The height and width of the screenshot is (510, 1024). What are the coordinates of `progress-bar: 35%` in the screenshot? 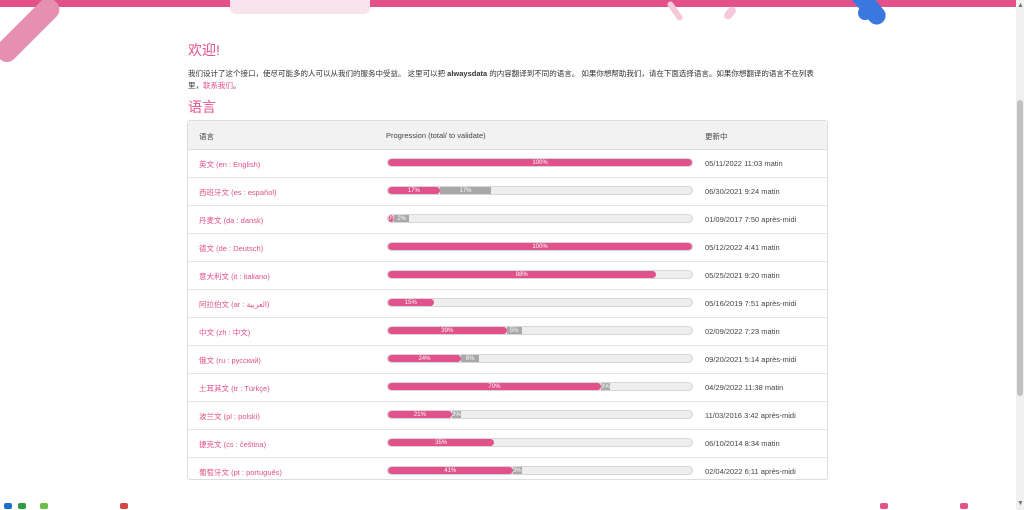 It's located at (540, 442).